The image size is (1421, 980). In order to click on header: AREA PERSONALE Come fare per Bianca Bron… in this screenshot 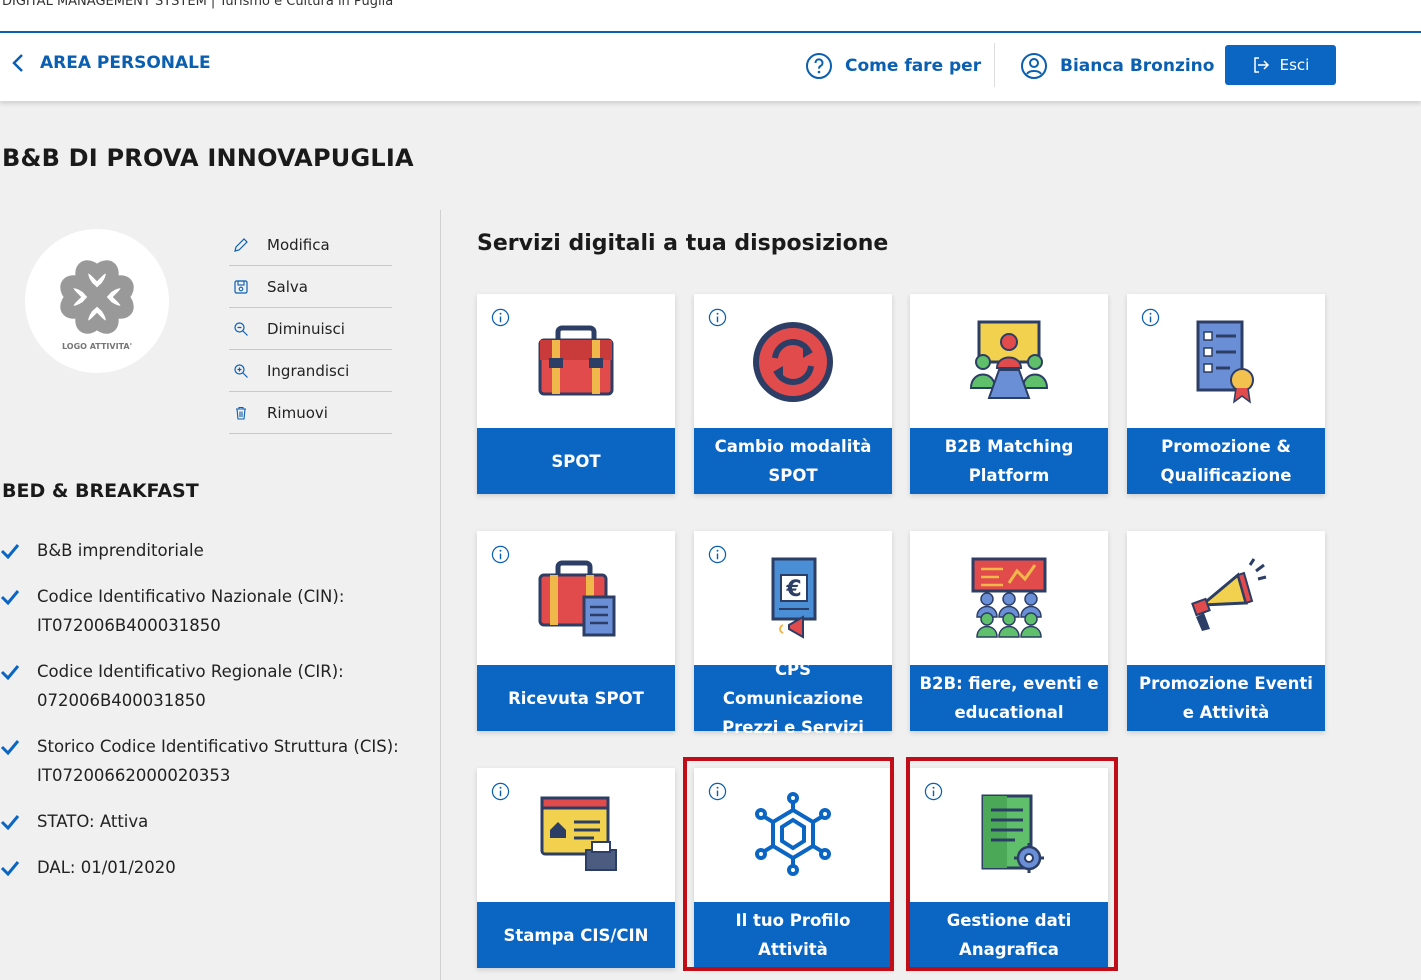, I will do `click(710, 67)`.